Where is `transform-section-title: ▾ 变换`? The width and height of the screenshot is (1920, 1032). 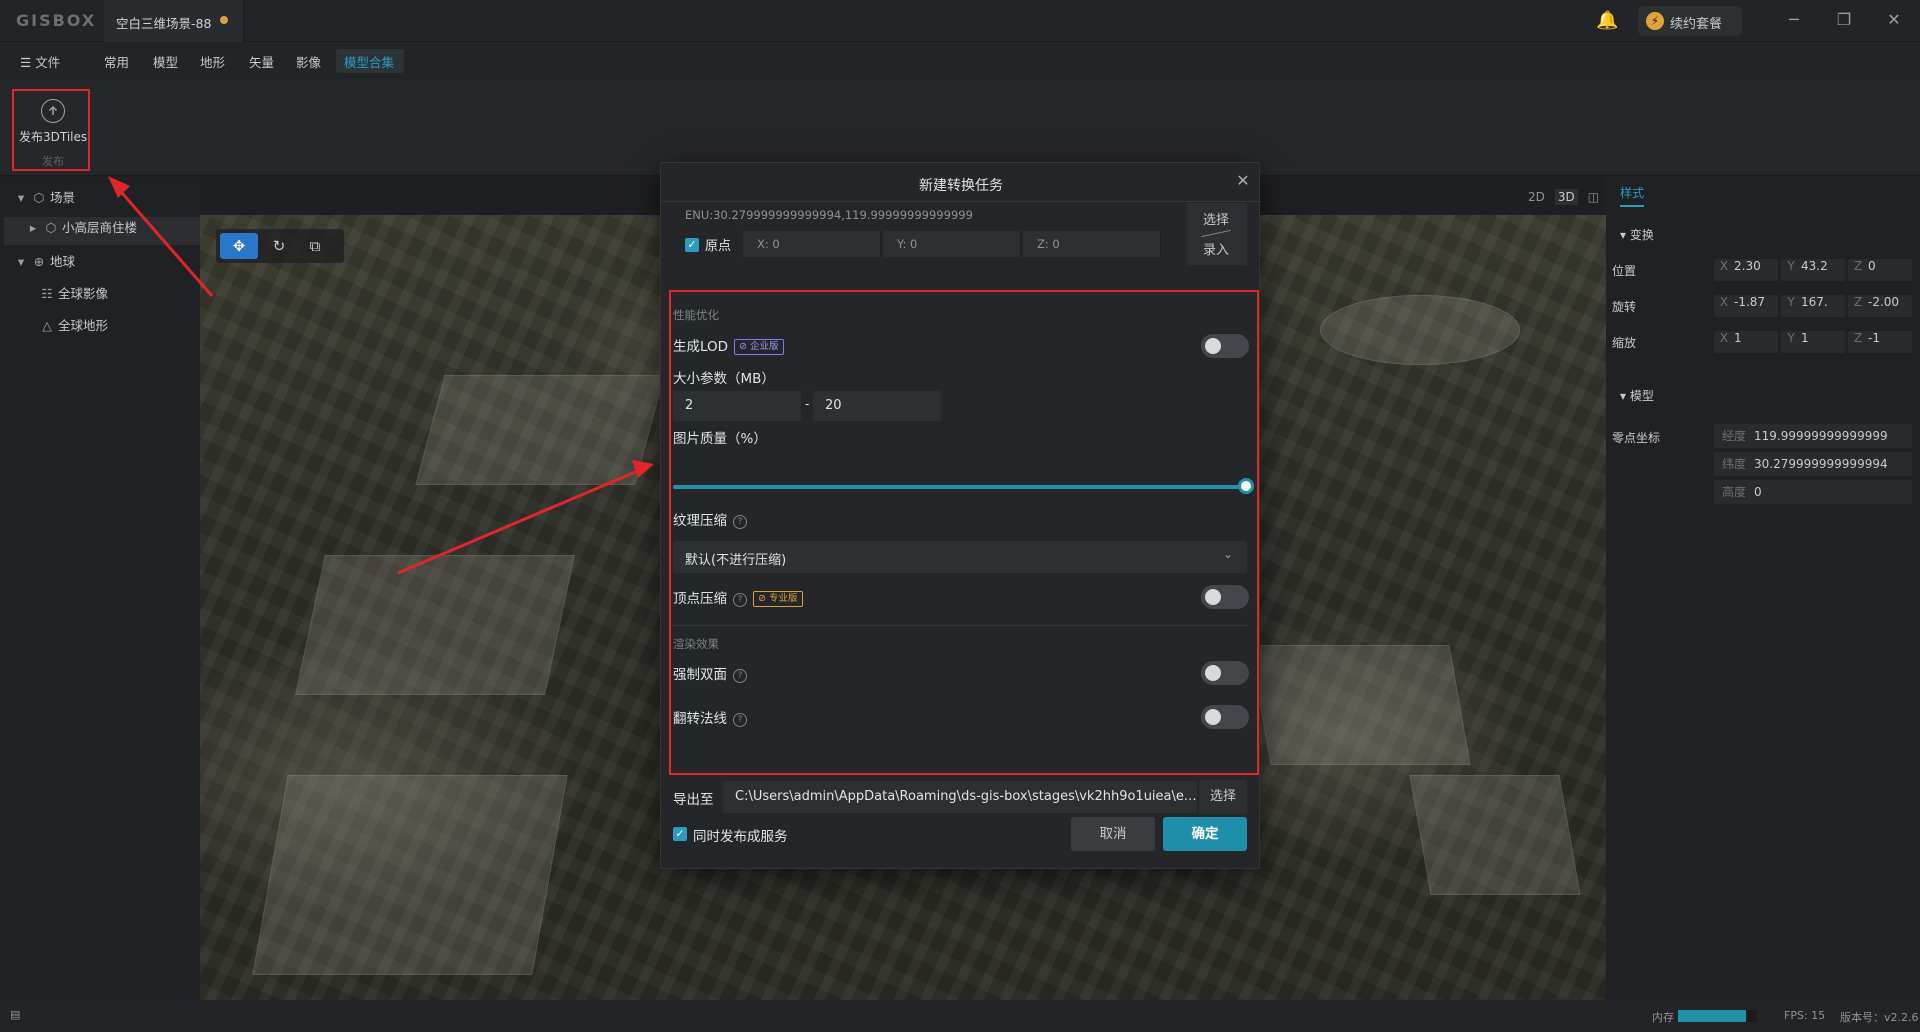 transform-section-title: ▾ 变换 is located at coordinates (1637, 234).